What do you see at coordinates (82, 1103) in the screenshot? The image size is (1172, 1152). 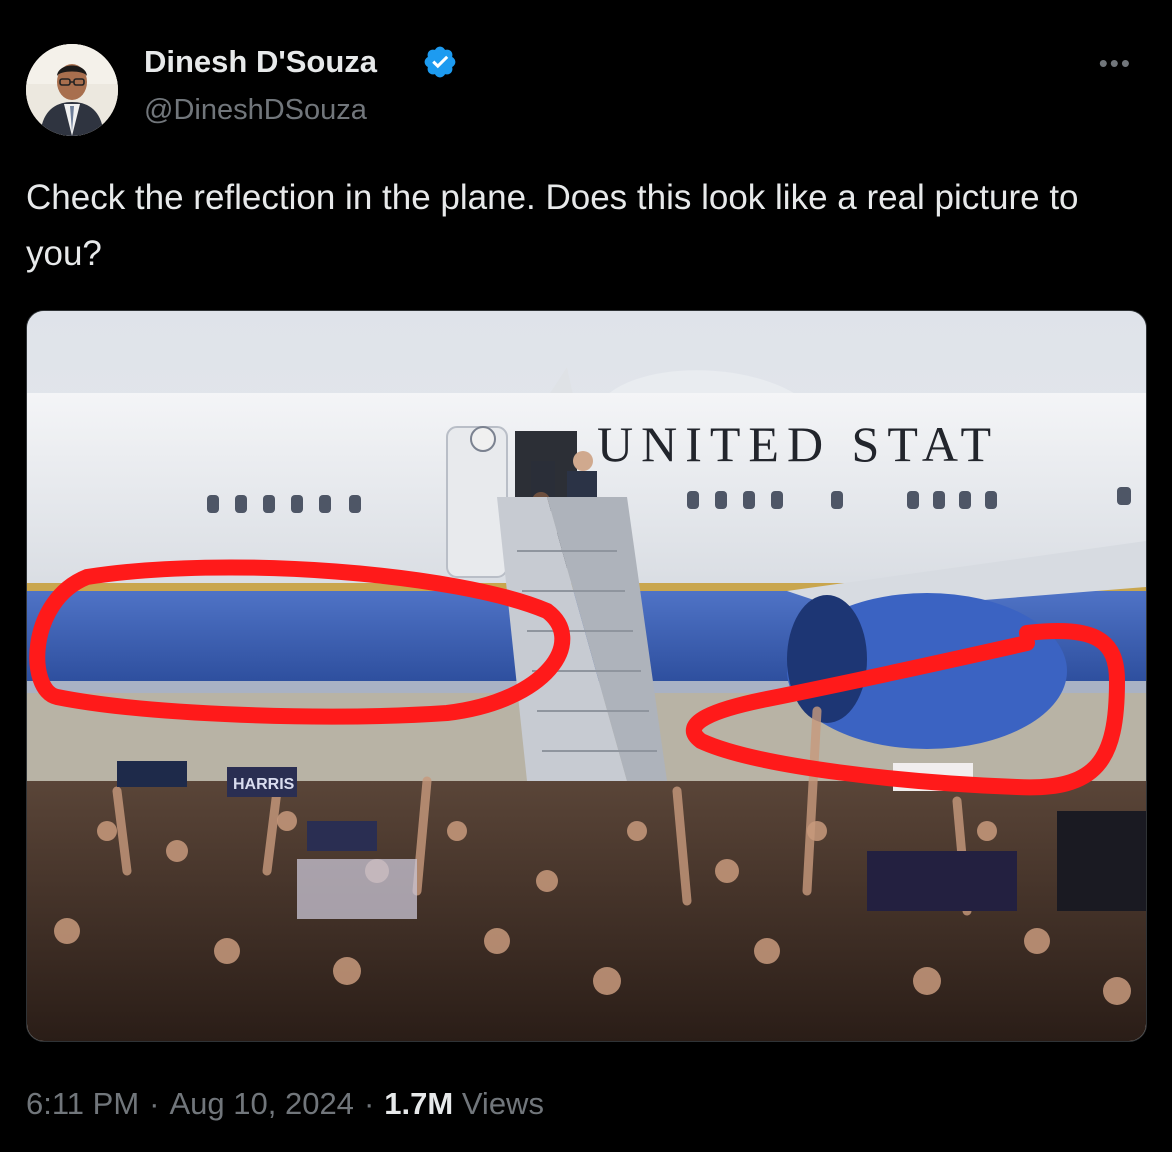 I see `tweet-time: 6:11 PM` at bounding box center [82, 1103].